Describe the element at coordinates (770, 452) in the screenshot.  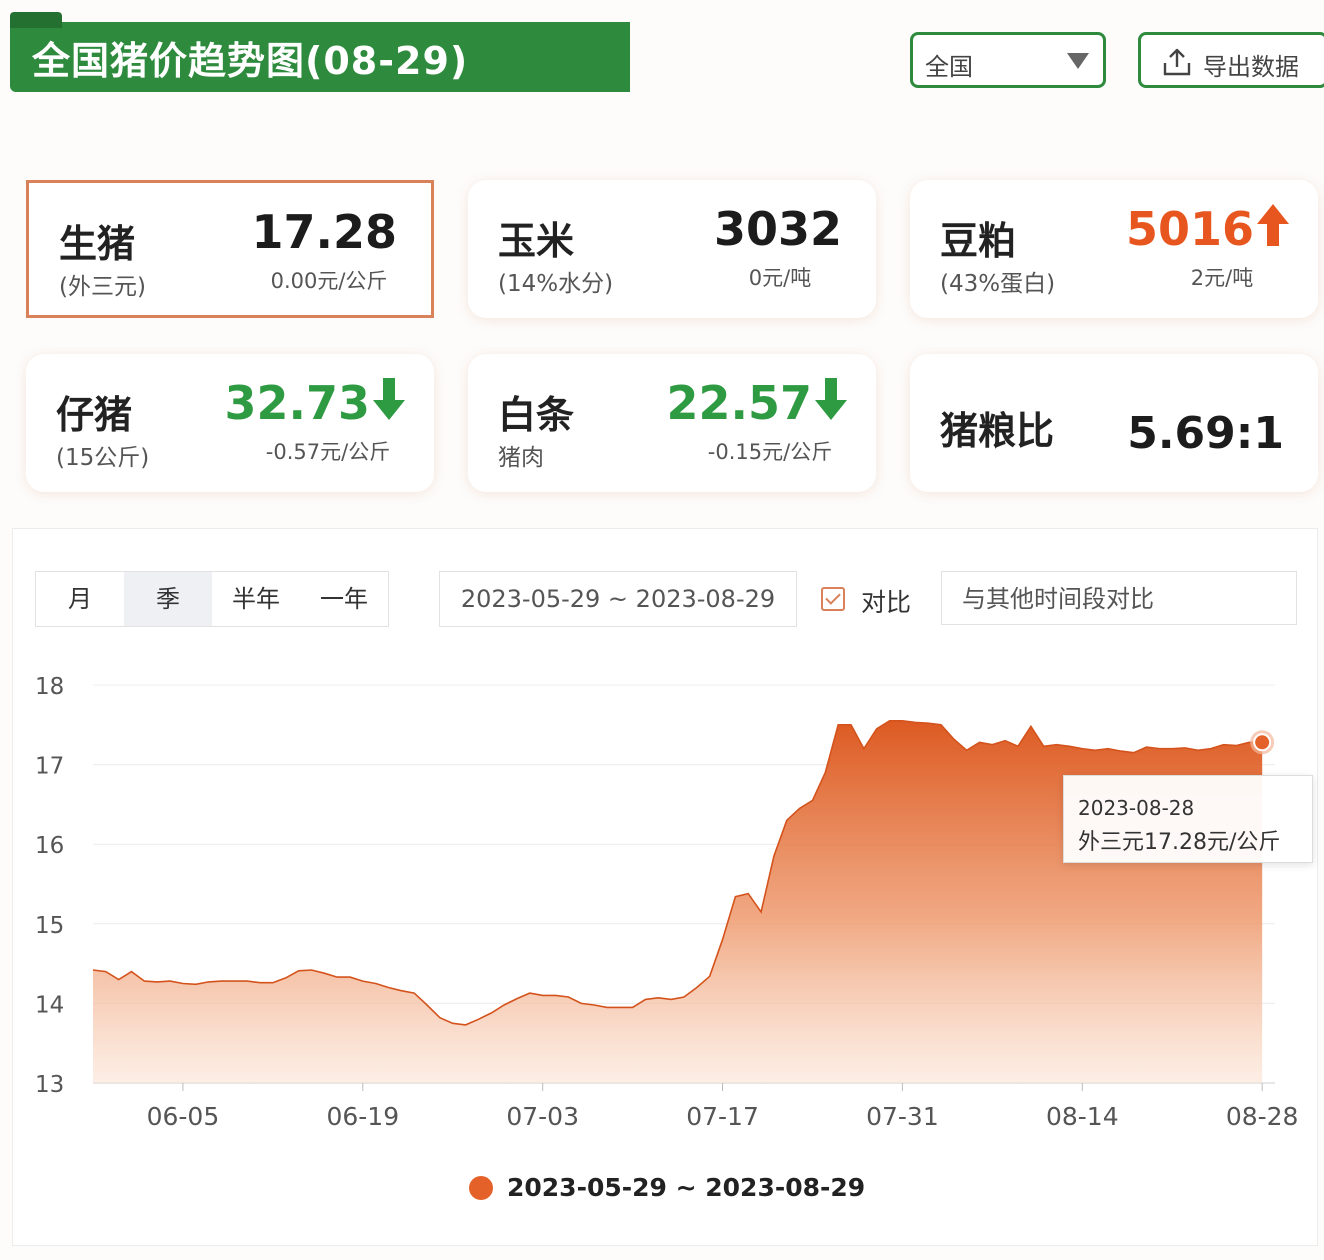
I see `card-change: -0.15元/公斤` at that location.